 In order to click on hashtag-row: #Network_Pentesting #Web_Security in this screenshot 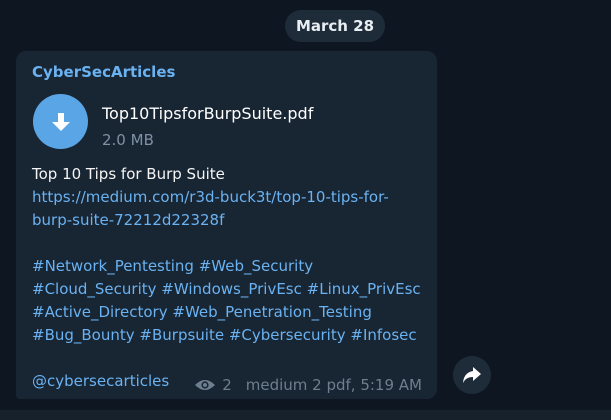, I will do `click(230, 266)`.